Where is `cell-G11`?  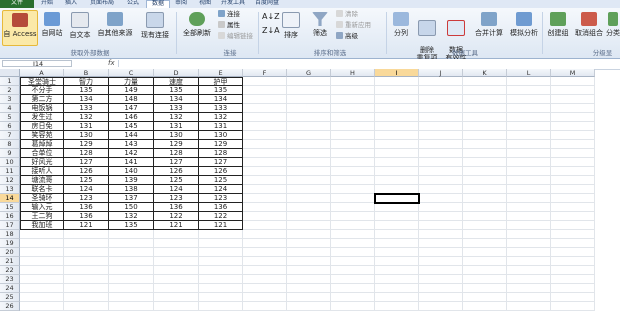 cell-G11 is located at coordinates (309, 171).